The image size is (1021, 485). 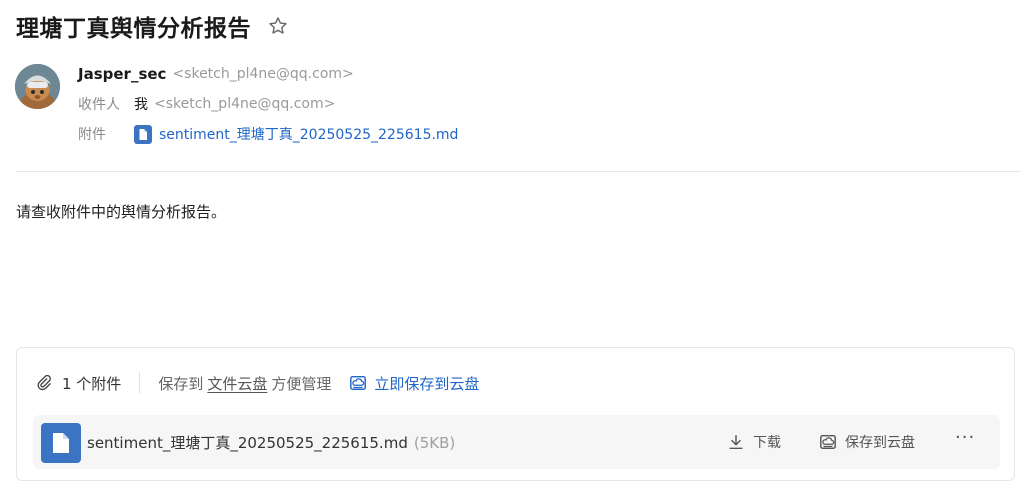 What do you see at coordinates (278, 26) in the screenshot?
I see `star-icon` at bounding box center [278, 26].